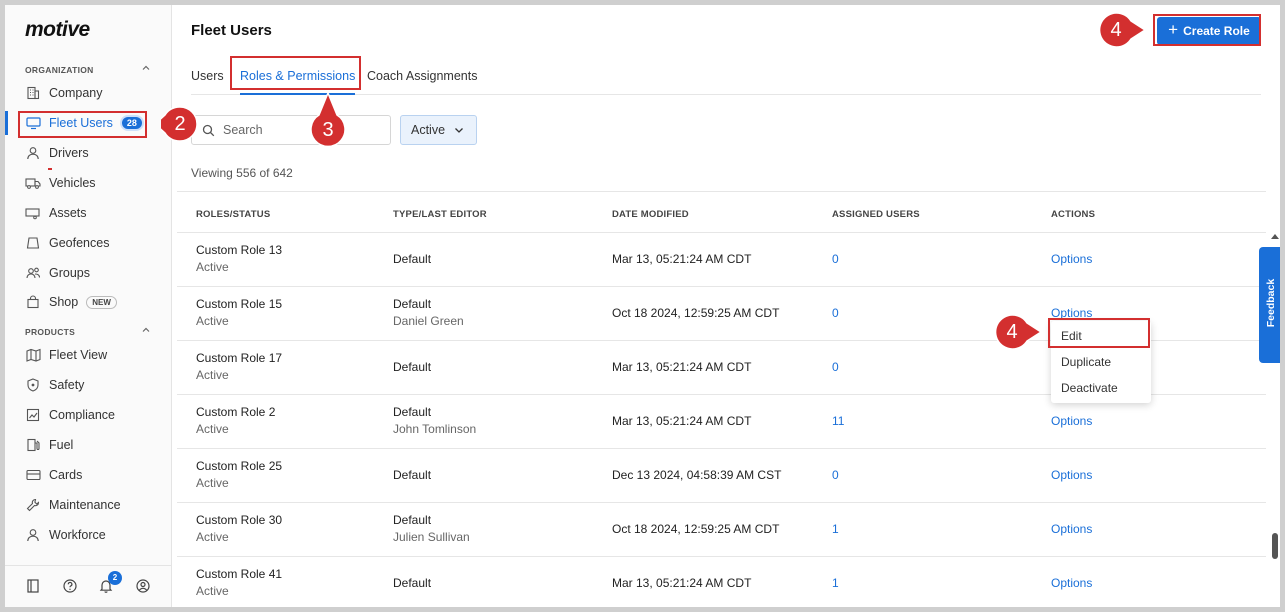 The height and width of the screenshot is (612, 1285). What do you see at coordinates (72, 183) in the screenshot?
I see `sidebar-item-label: Vehicles` at bounding box center [72, 183].